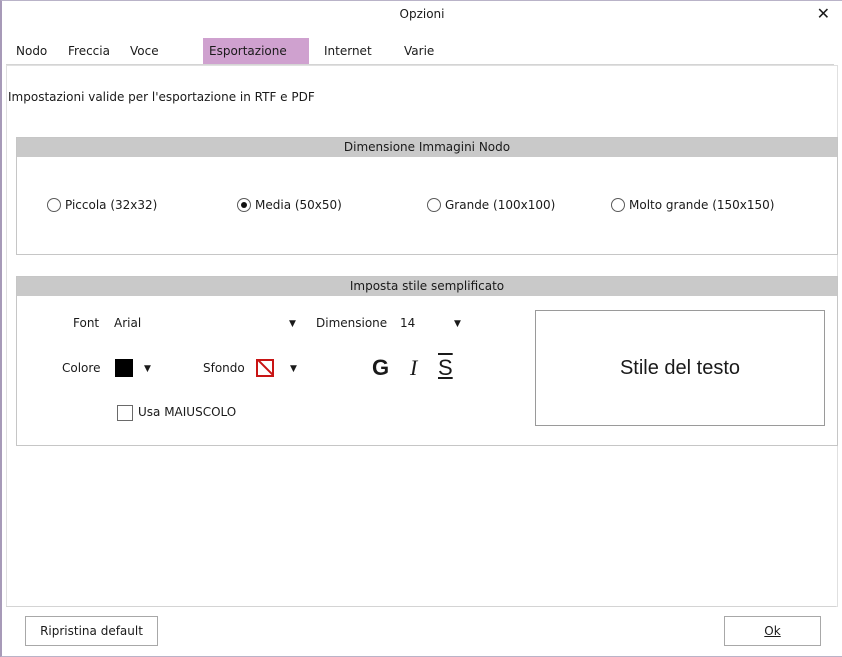 The width and height of the screenshot is (842, 657). Describe the element at coordinates (413, 368) in the screenshot. I see `italic-button: I` at that location.